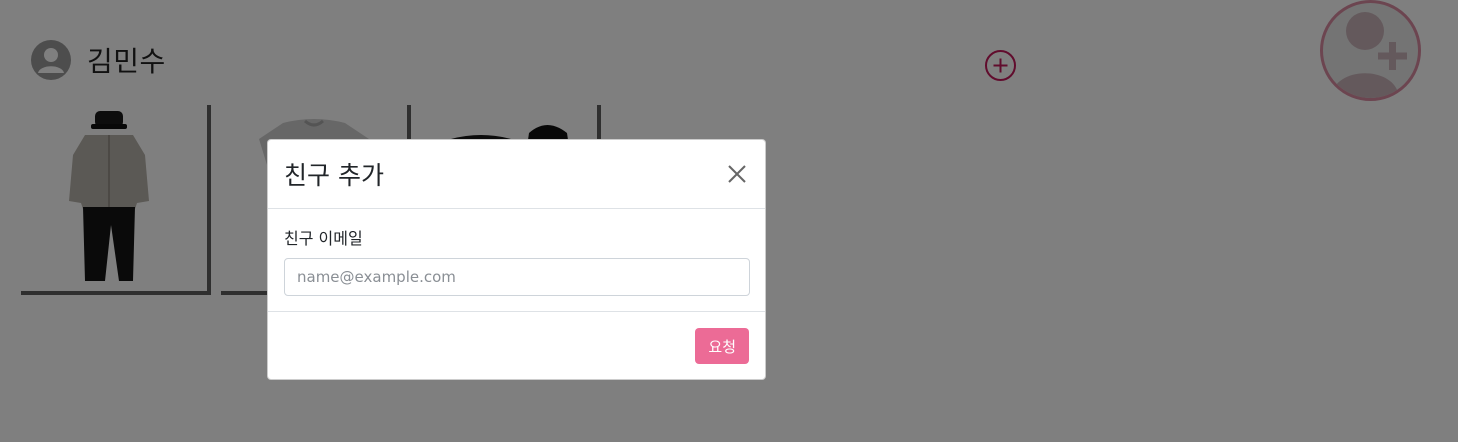  I want to click on modal-header: 친구 추가, so click(516, 174).